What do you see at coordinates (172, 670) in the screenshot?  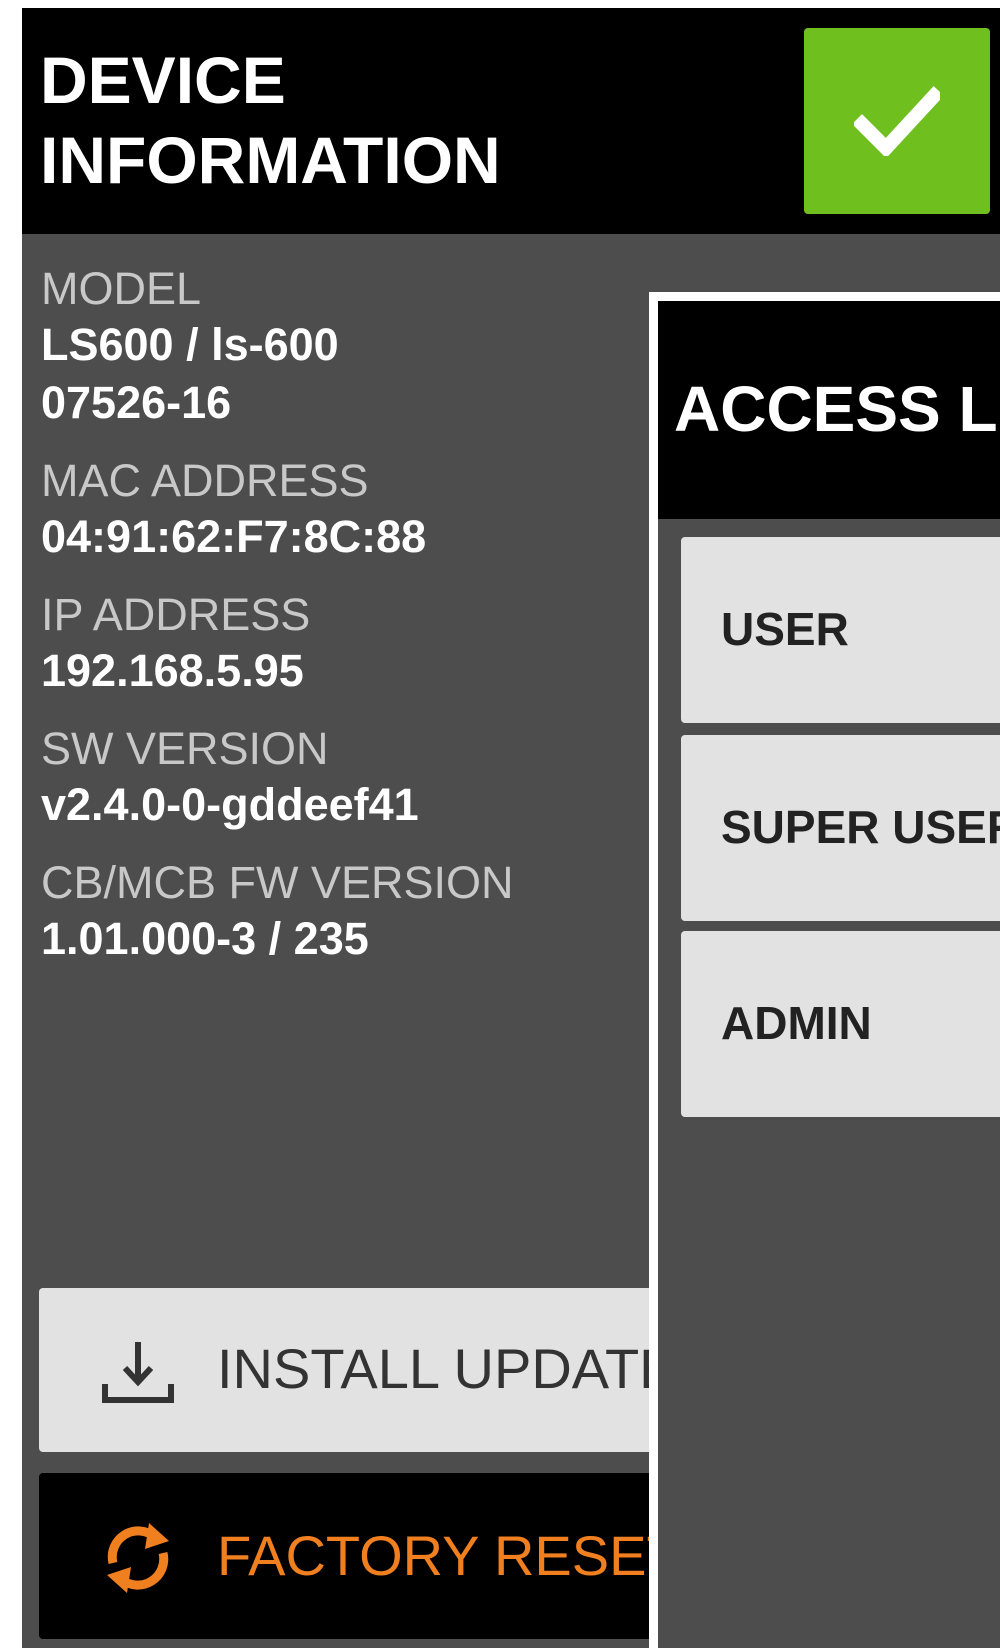 I see `info-value: 192.168.5.95` at bounding box center [172, 670].